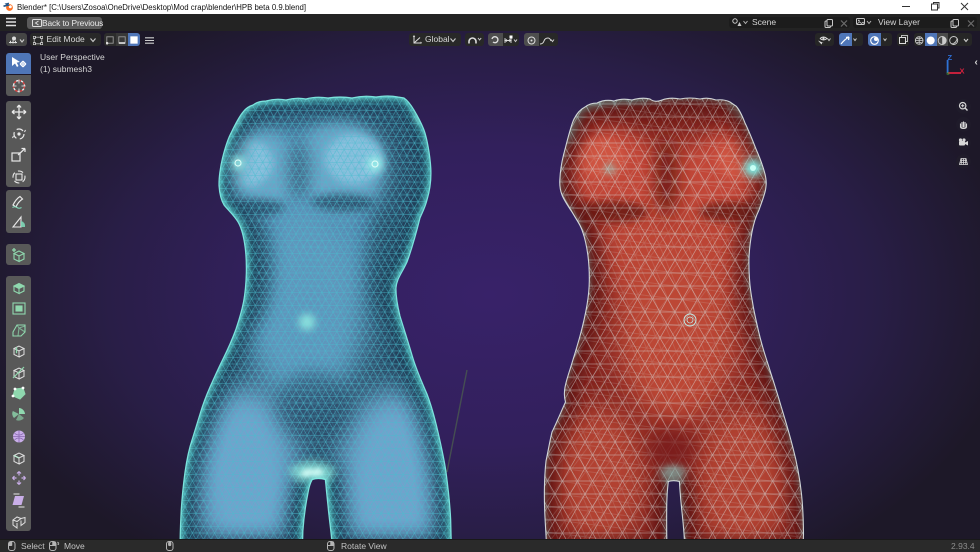 The height and width of the screenshot is (552, 980). What do you see at coordinates (950, 57) in the screenshot?
I see `svg-text: Z` at bounding box center [950, 57].